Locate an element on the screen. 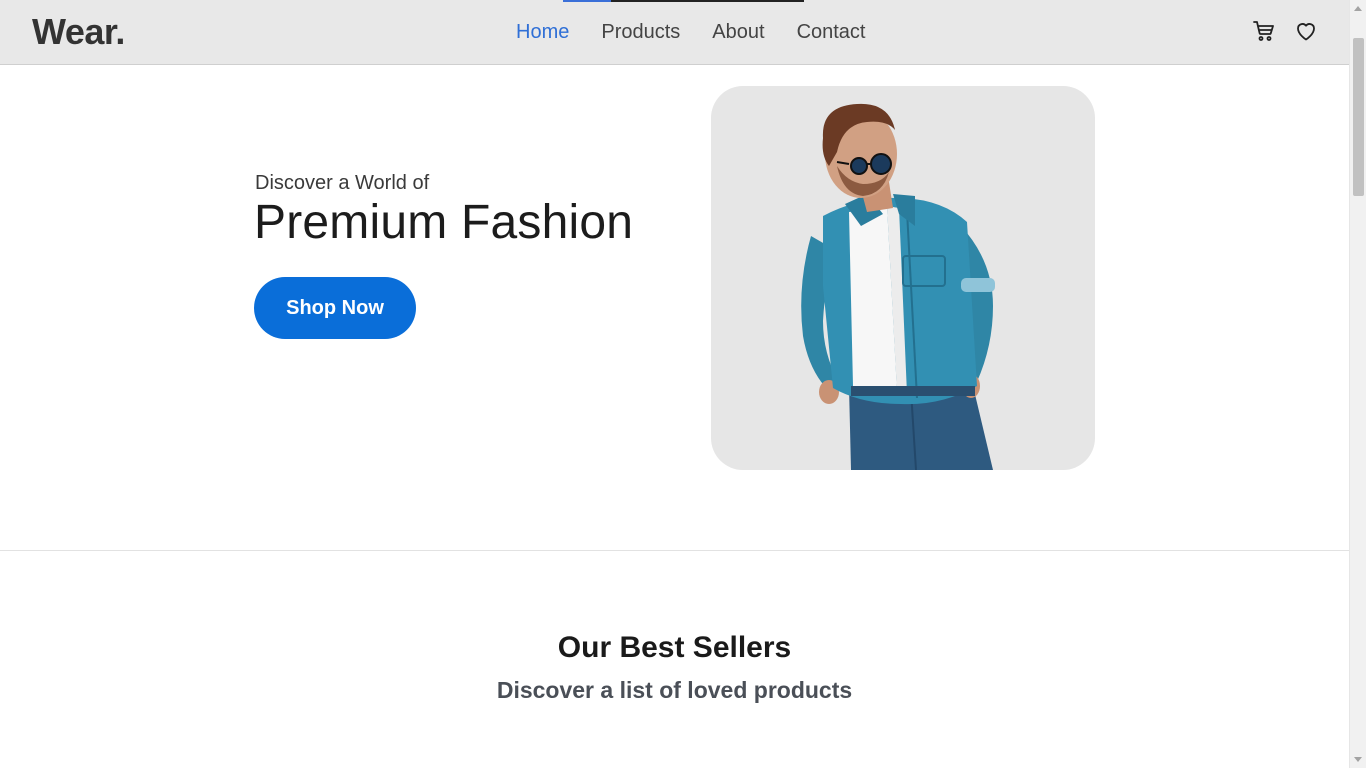 This screenshot has width=1366, height=768. nav-item-products: Products is located at coordinates (640, 32).